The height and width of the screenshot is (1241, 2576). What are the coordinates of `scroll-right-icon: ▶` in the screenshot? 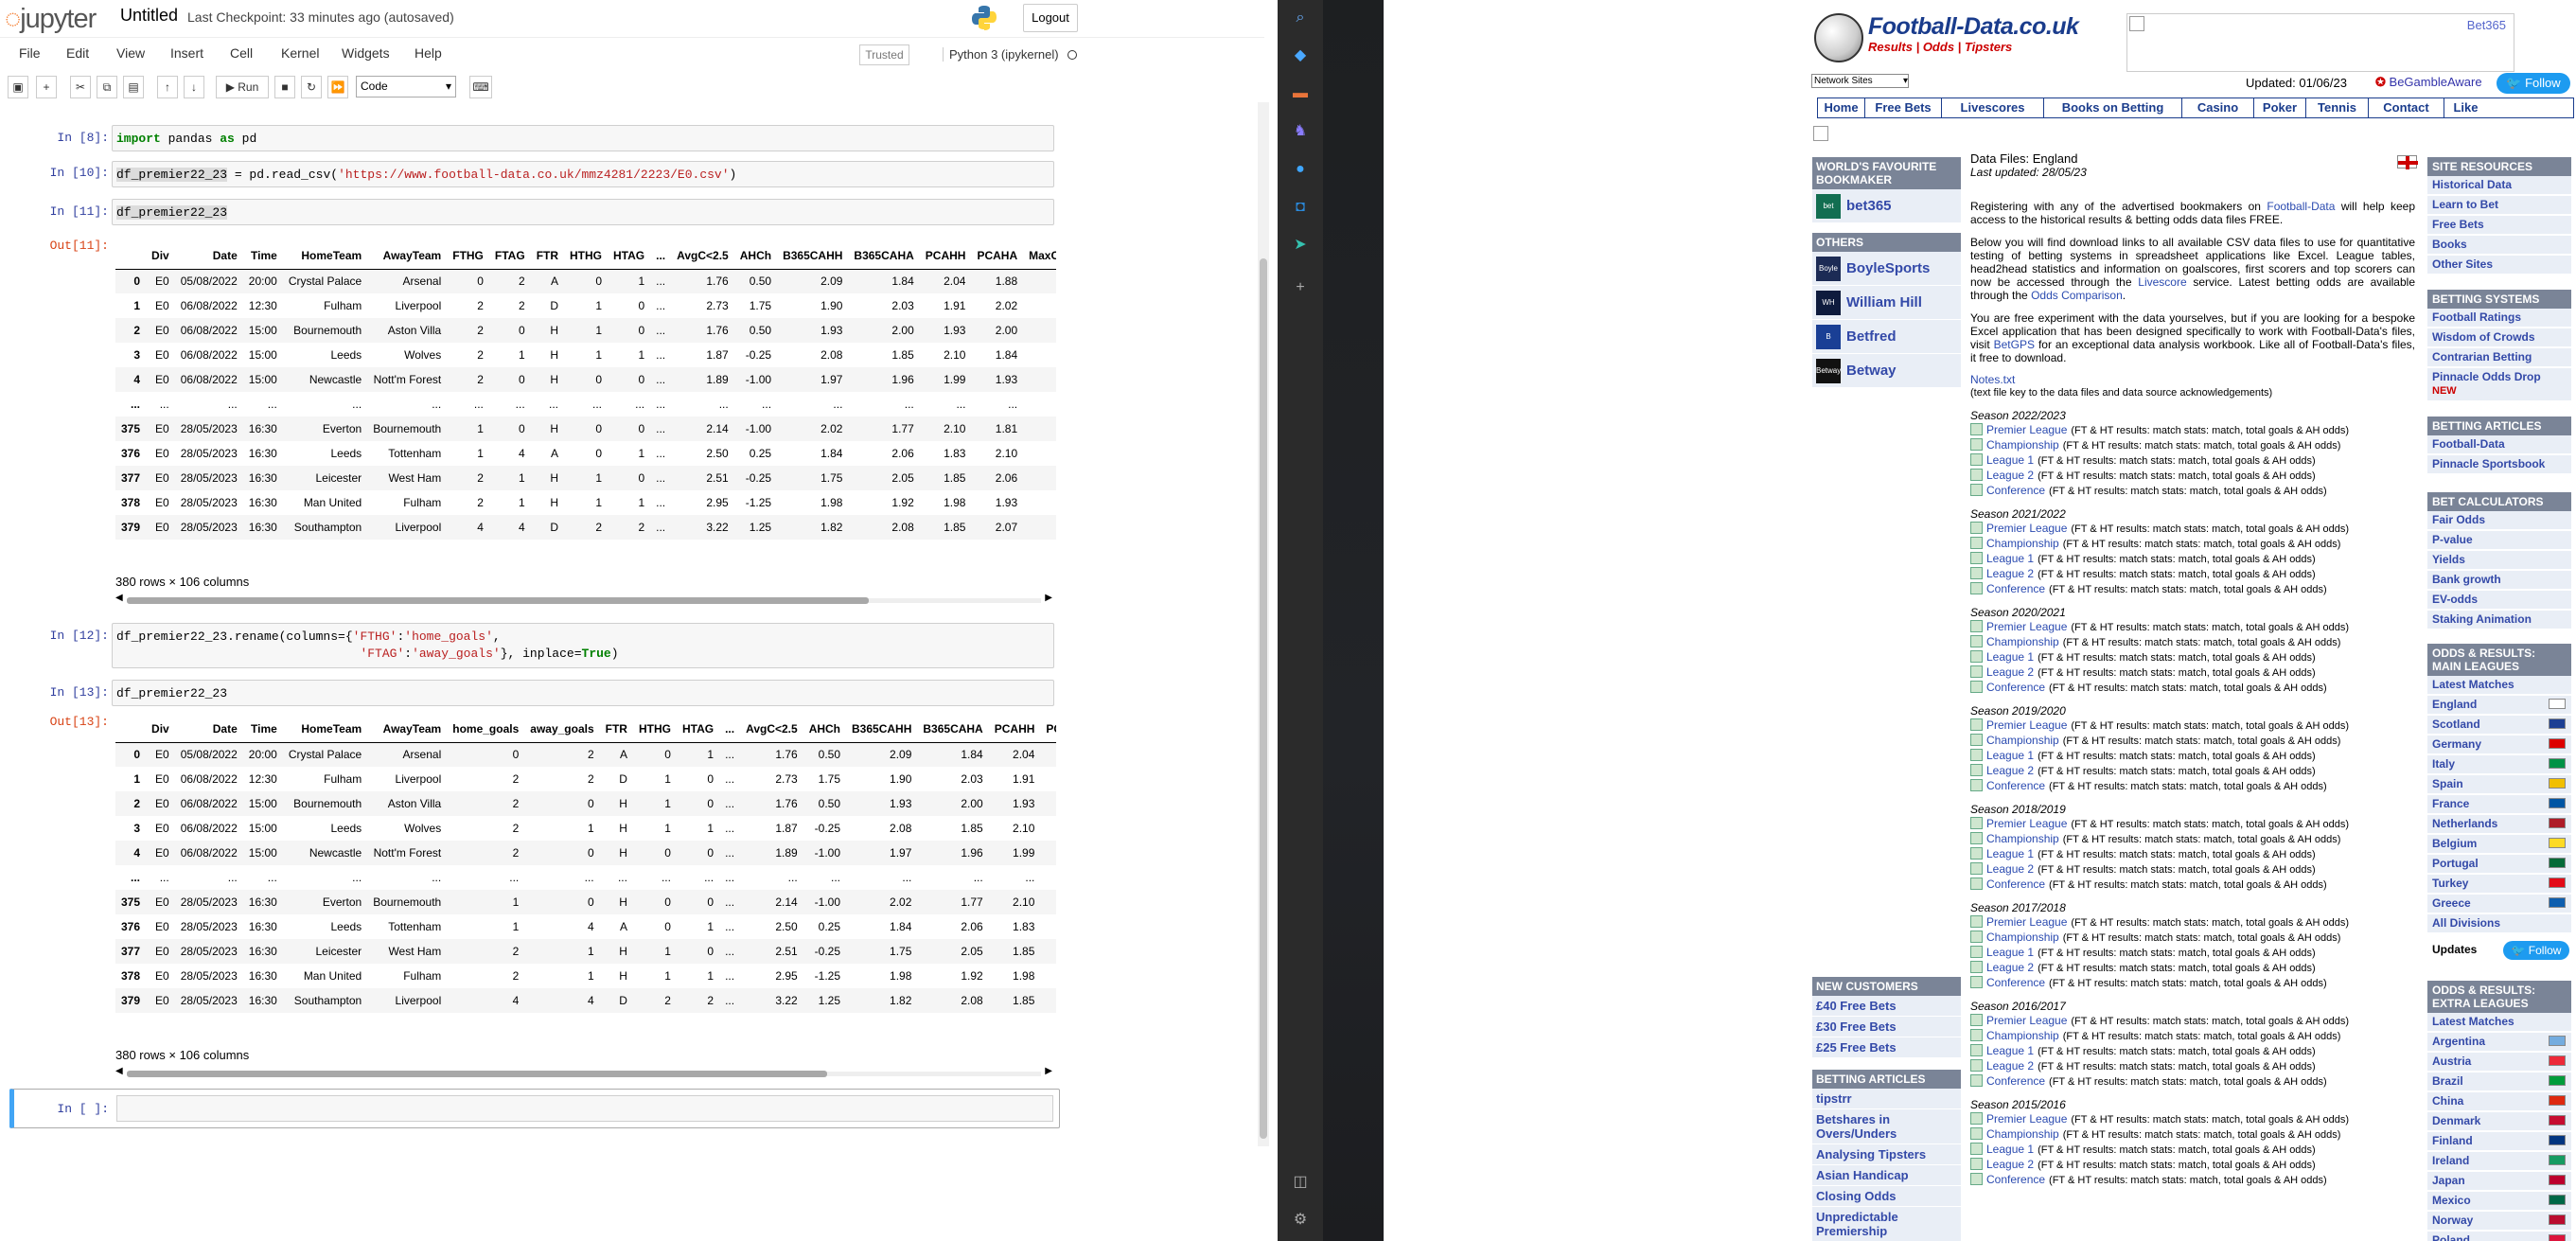 It's located at (1048, 1071).